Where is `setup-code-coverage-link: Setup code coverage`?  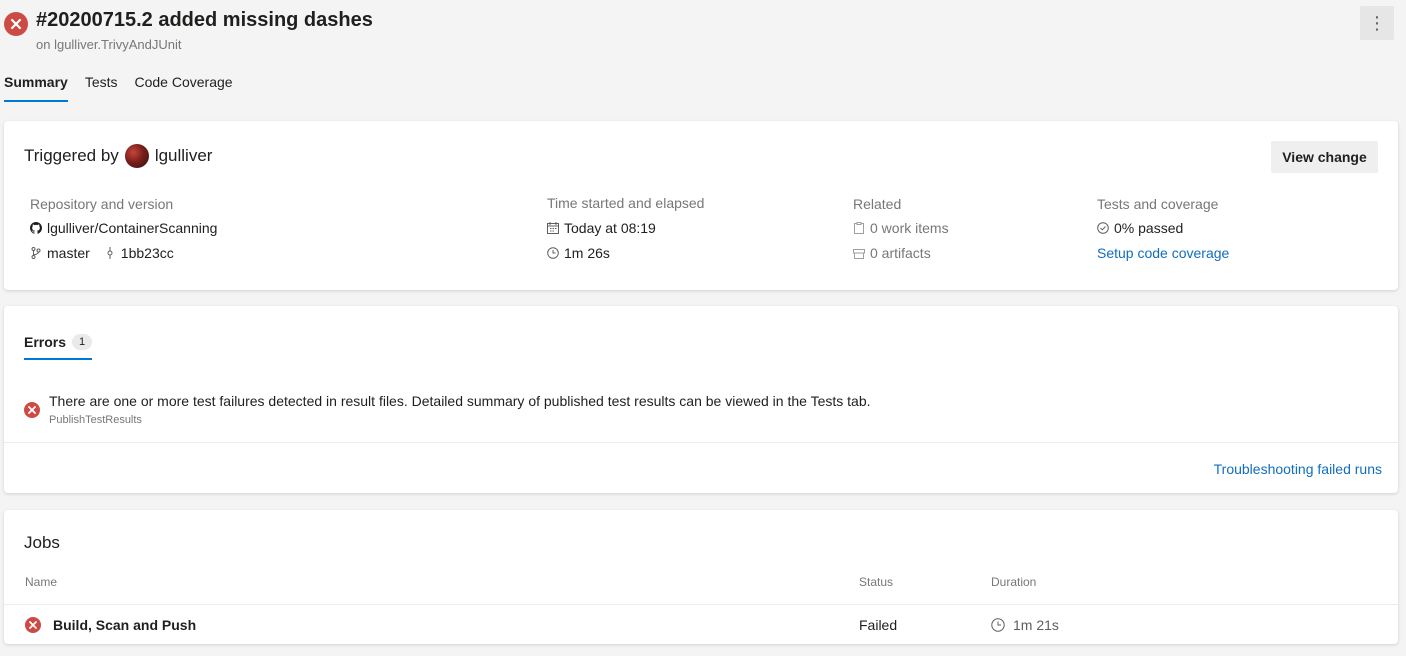
setup-code-coverage-link: Setup code coverage is located at coordinates (1163, 253).